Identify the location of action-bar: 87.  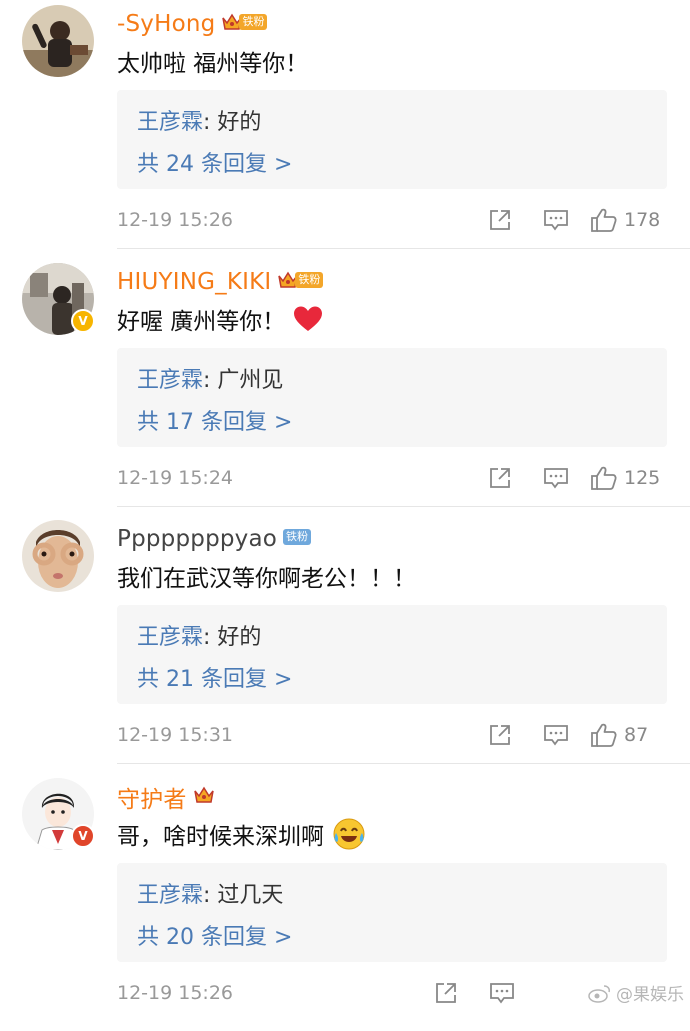
(571, 735).